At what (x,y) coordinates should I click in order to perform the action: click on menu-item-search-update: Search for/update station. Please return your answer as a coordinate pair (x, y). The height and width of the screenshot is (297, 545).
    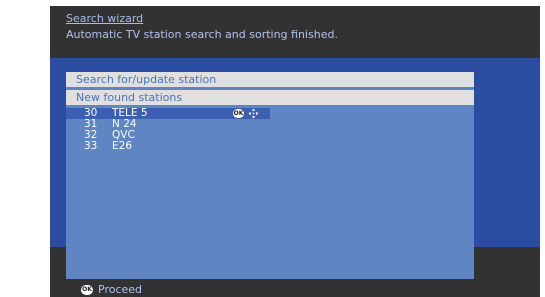
    Looking at the image, I should click on (270, 79).